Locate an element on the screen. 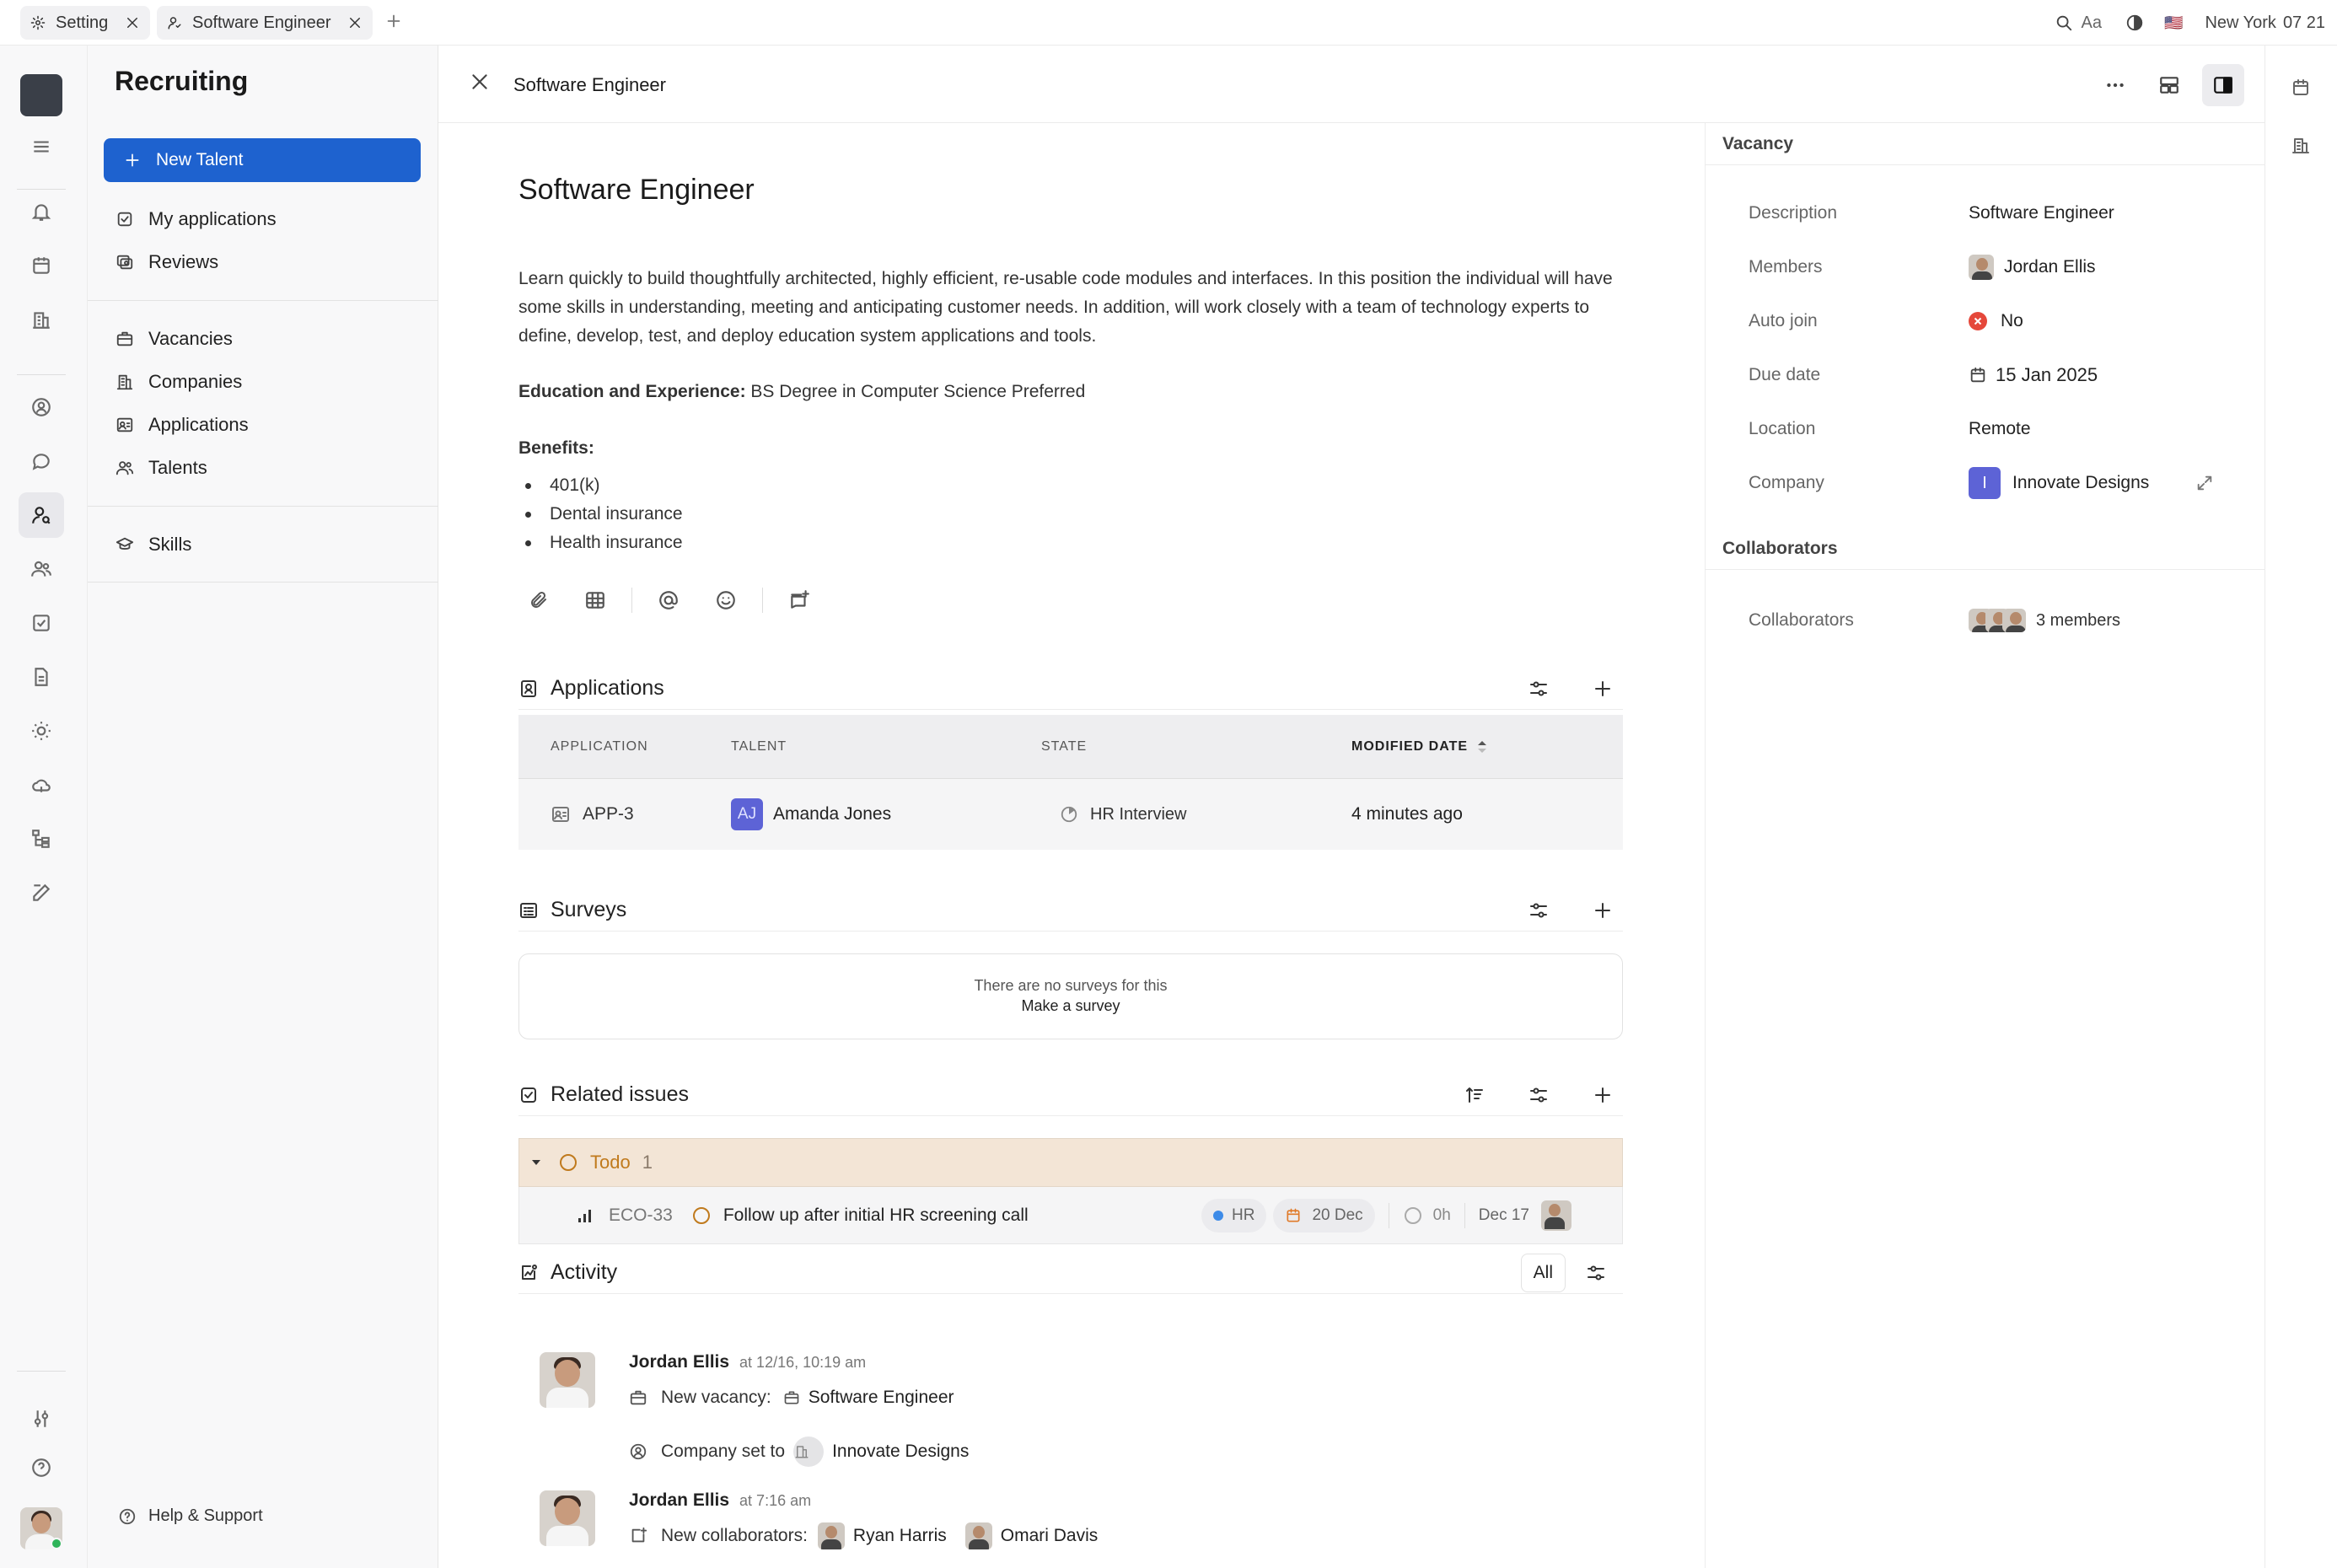  hierarchy-icon is located at coordinates (41, 839).